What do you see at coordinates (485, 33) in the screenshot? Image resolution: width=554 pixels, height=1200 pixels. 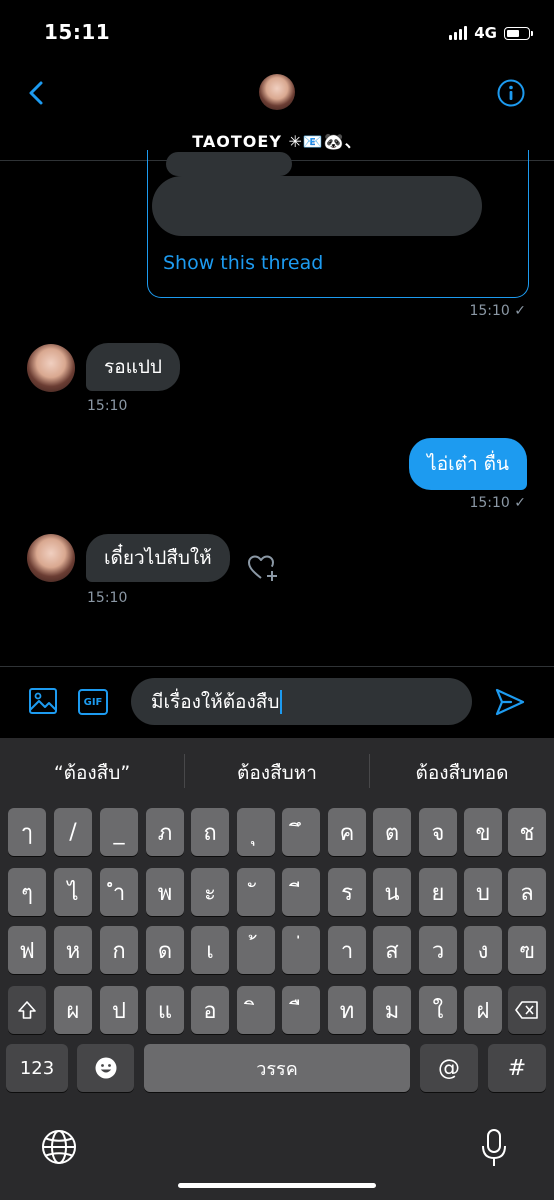 I see `network-type: 4G` at bounding box center [485, 33].